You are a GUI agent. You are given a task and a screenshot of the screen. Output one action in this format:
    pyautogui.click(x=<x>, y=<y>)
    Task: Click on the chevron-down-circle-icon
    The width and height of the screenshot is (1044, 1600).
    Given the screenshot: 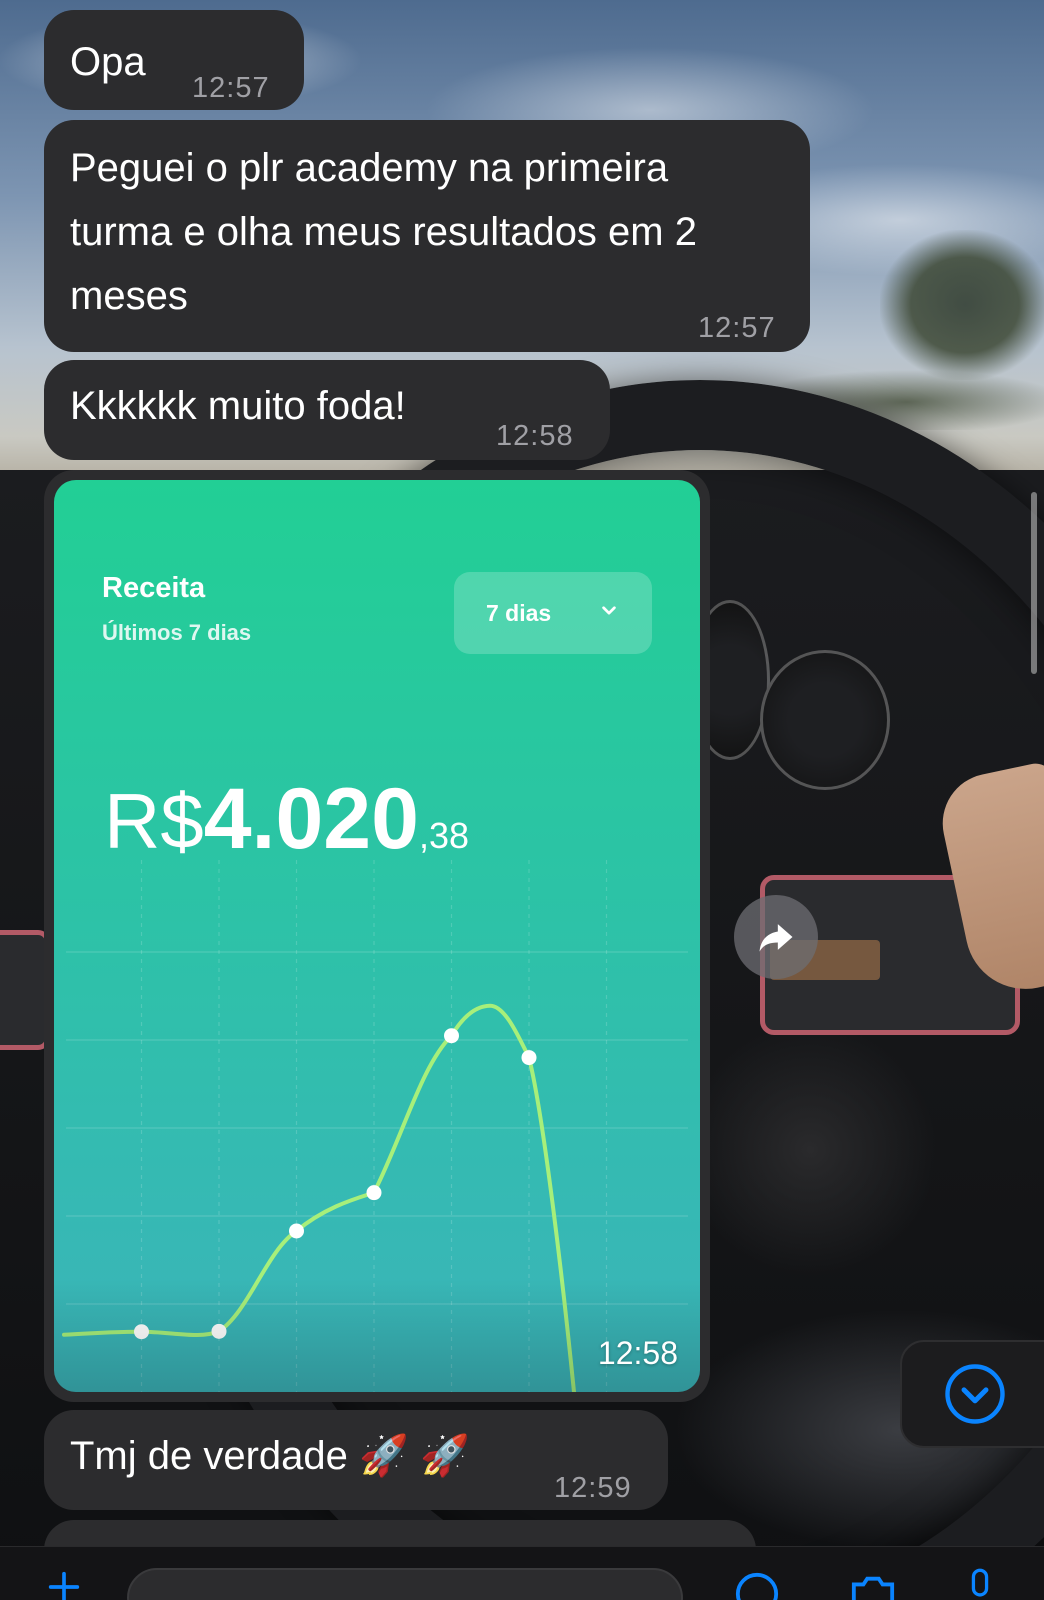 What is the action you would take?
    pyautogui.click(x=975, y=1394)
    